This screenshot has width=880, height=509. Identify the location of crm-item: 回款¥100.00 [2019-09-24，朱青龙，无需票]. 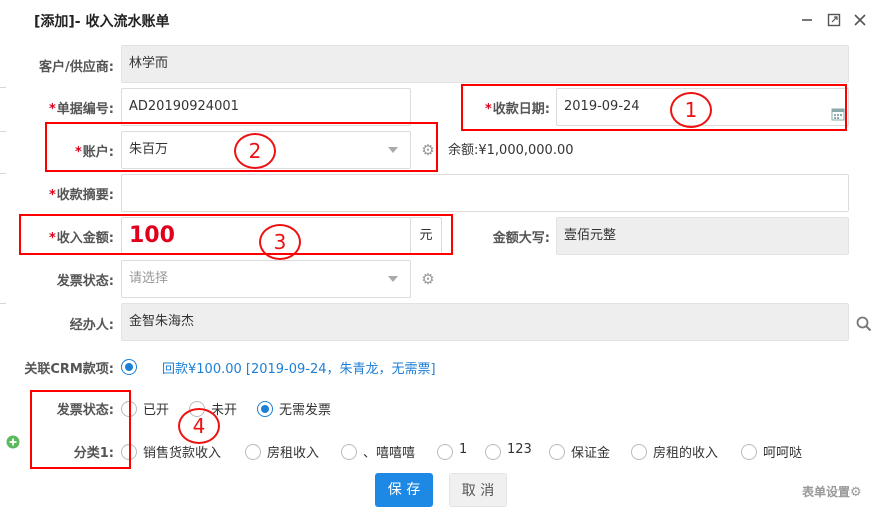
(299, 367).